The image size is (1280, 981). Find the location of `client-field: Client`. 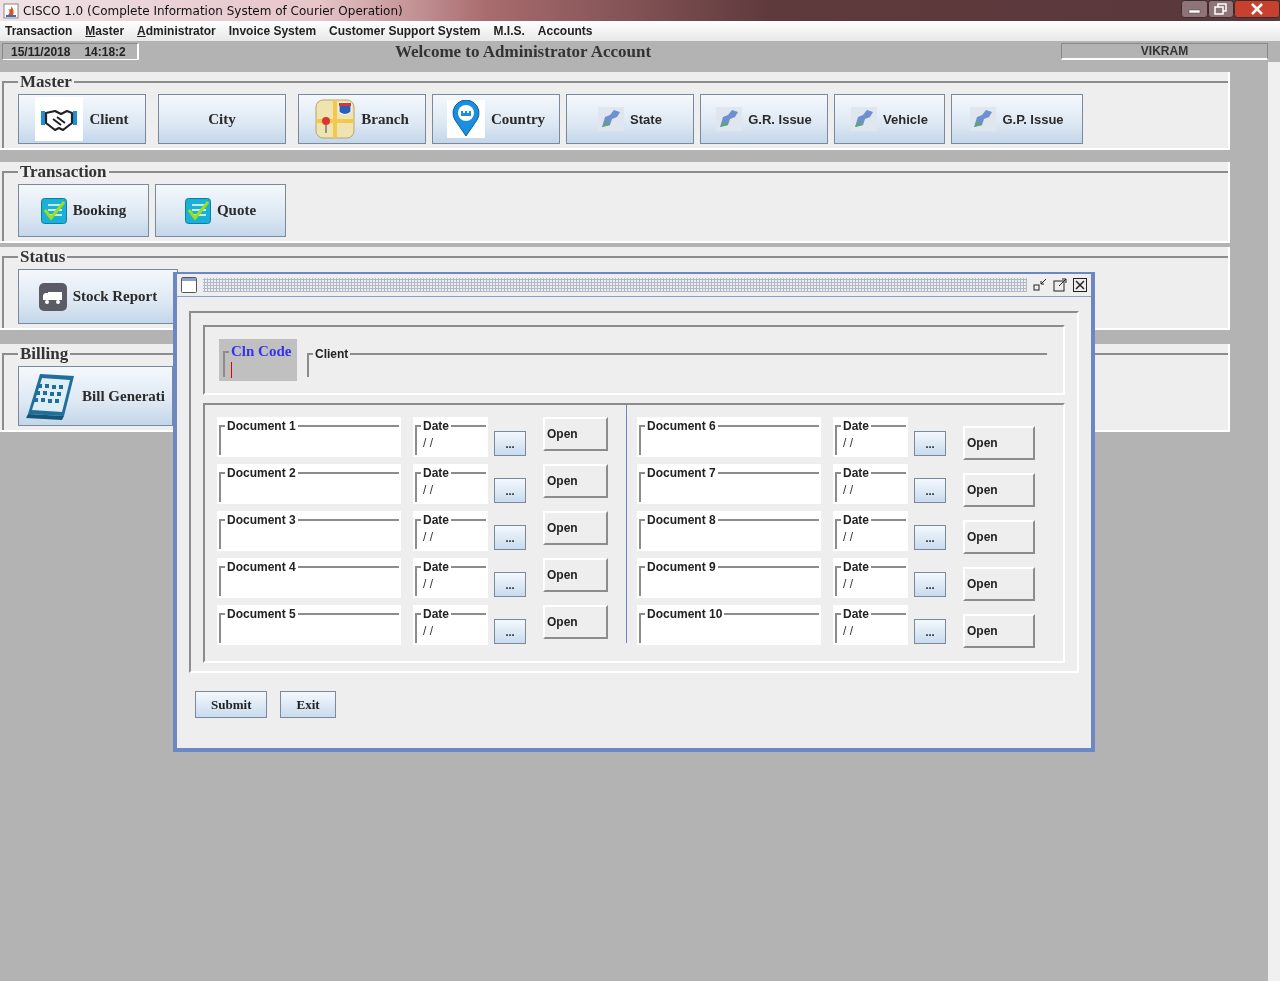

client-field: Client is located at coordinates (677, 362).